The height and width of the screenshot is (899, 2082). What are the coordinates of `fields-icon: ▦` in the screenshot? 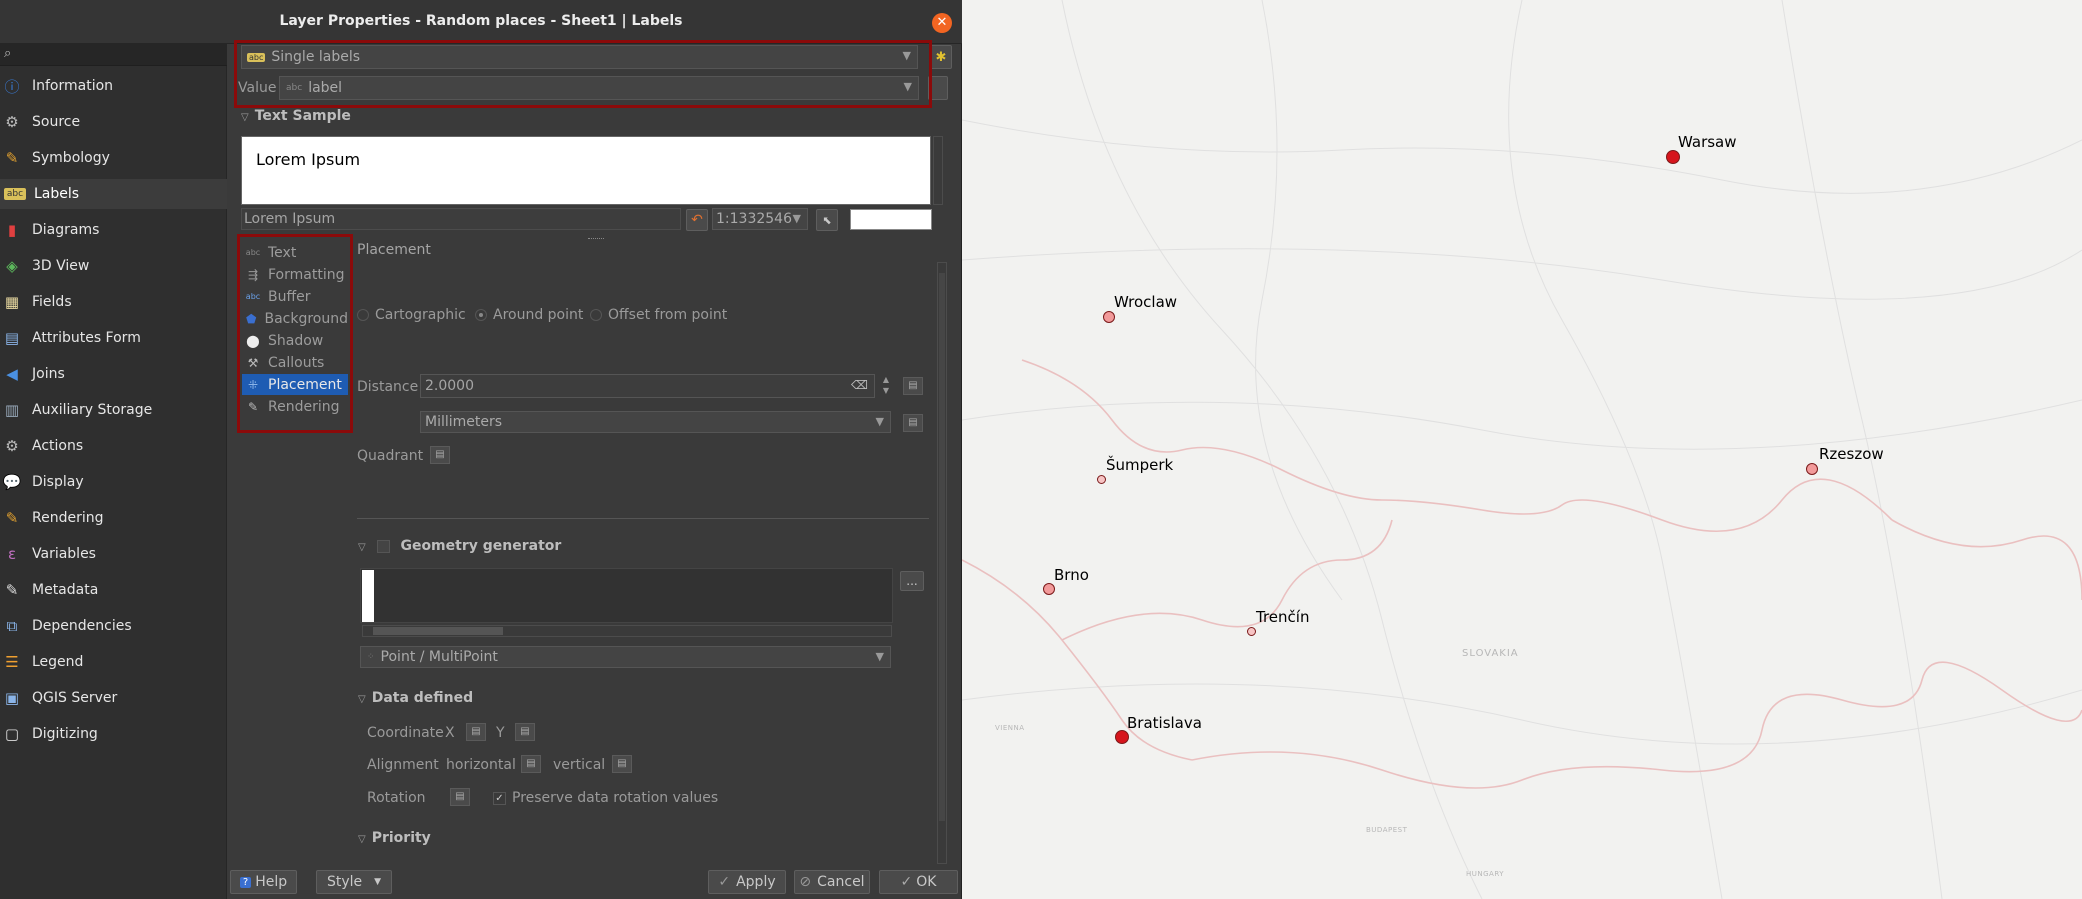 It's located at (12, 302).